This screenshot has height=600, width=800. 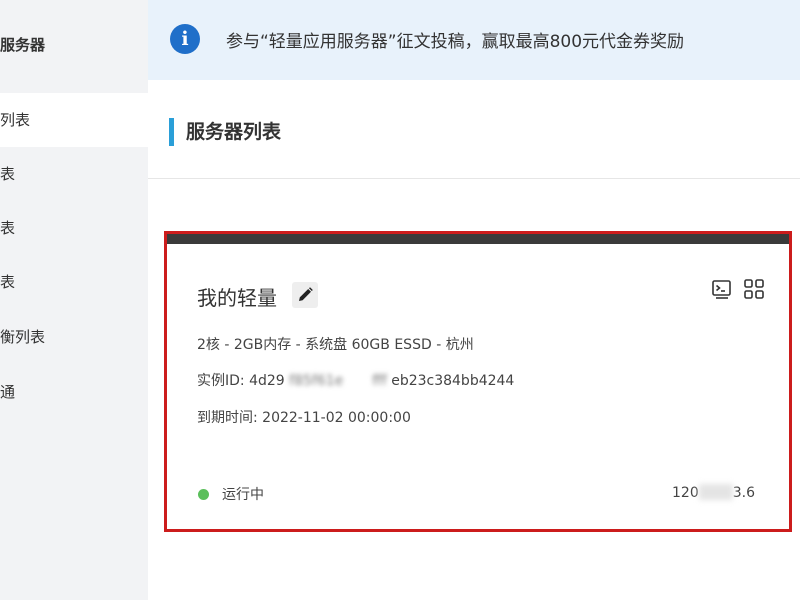 I want to click on status-dot, so click(x=203, y=494).